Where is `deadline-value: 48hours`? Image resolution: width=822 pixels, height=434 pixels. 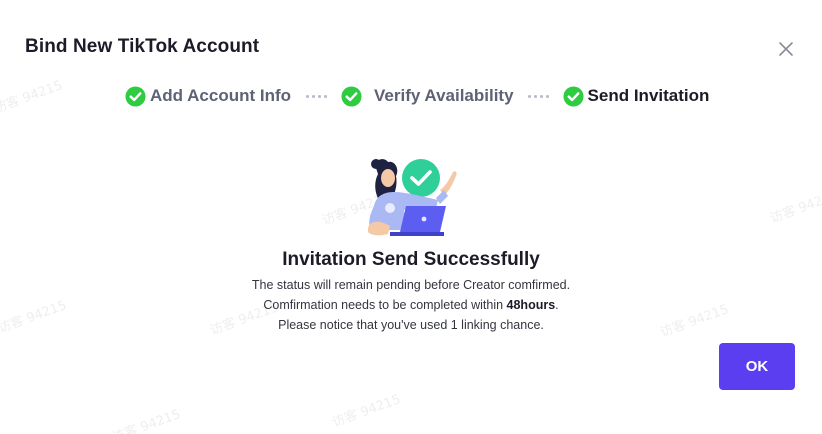
deadline-value: 48hours is located at coordinates (531, 305).